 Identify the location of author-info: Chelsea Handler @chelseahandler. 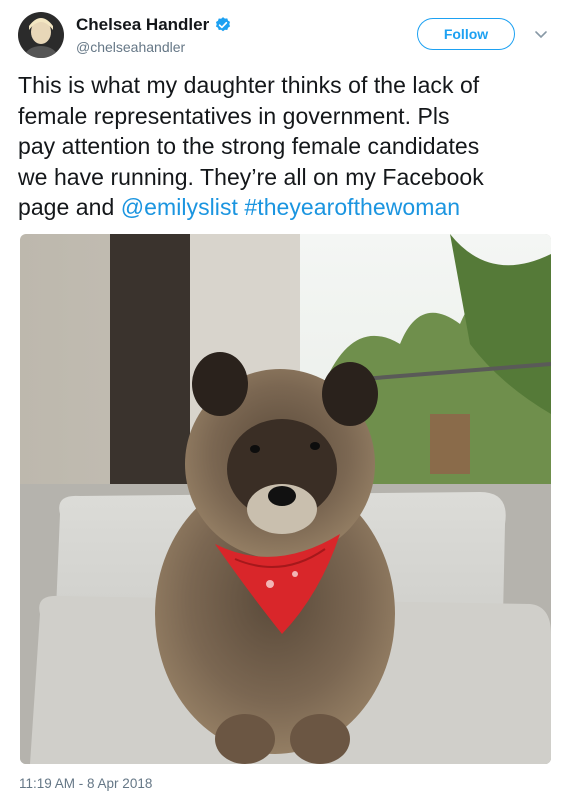
(154, 35).